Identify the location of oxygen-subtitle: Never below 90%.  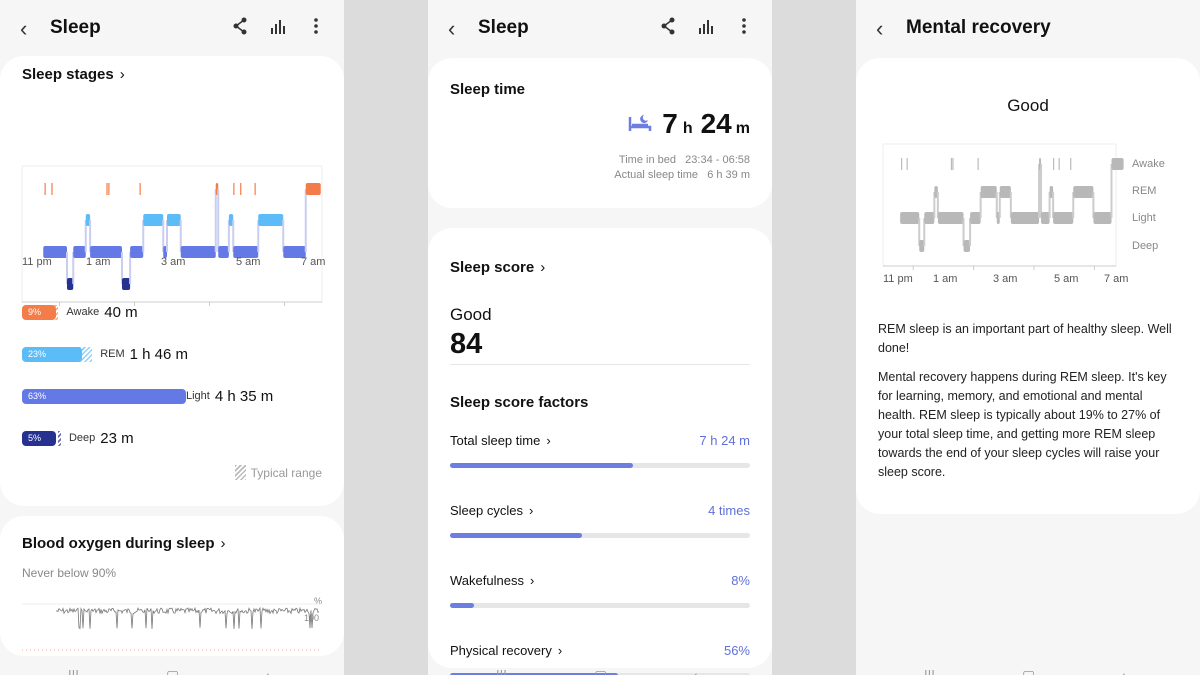
(69, 573).